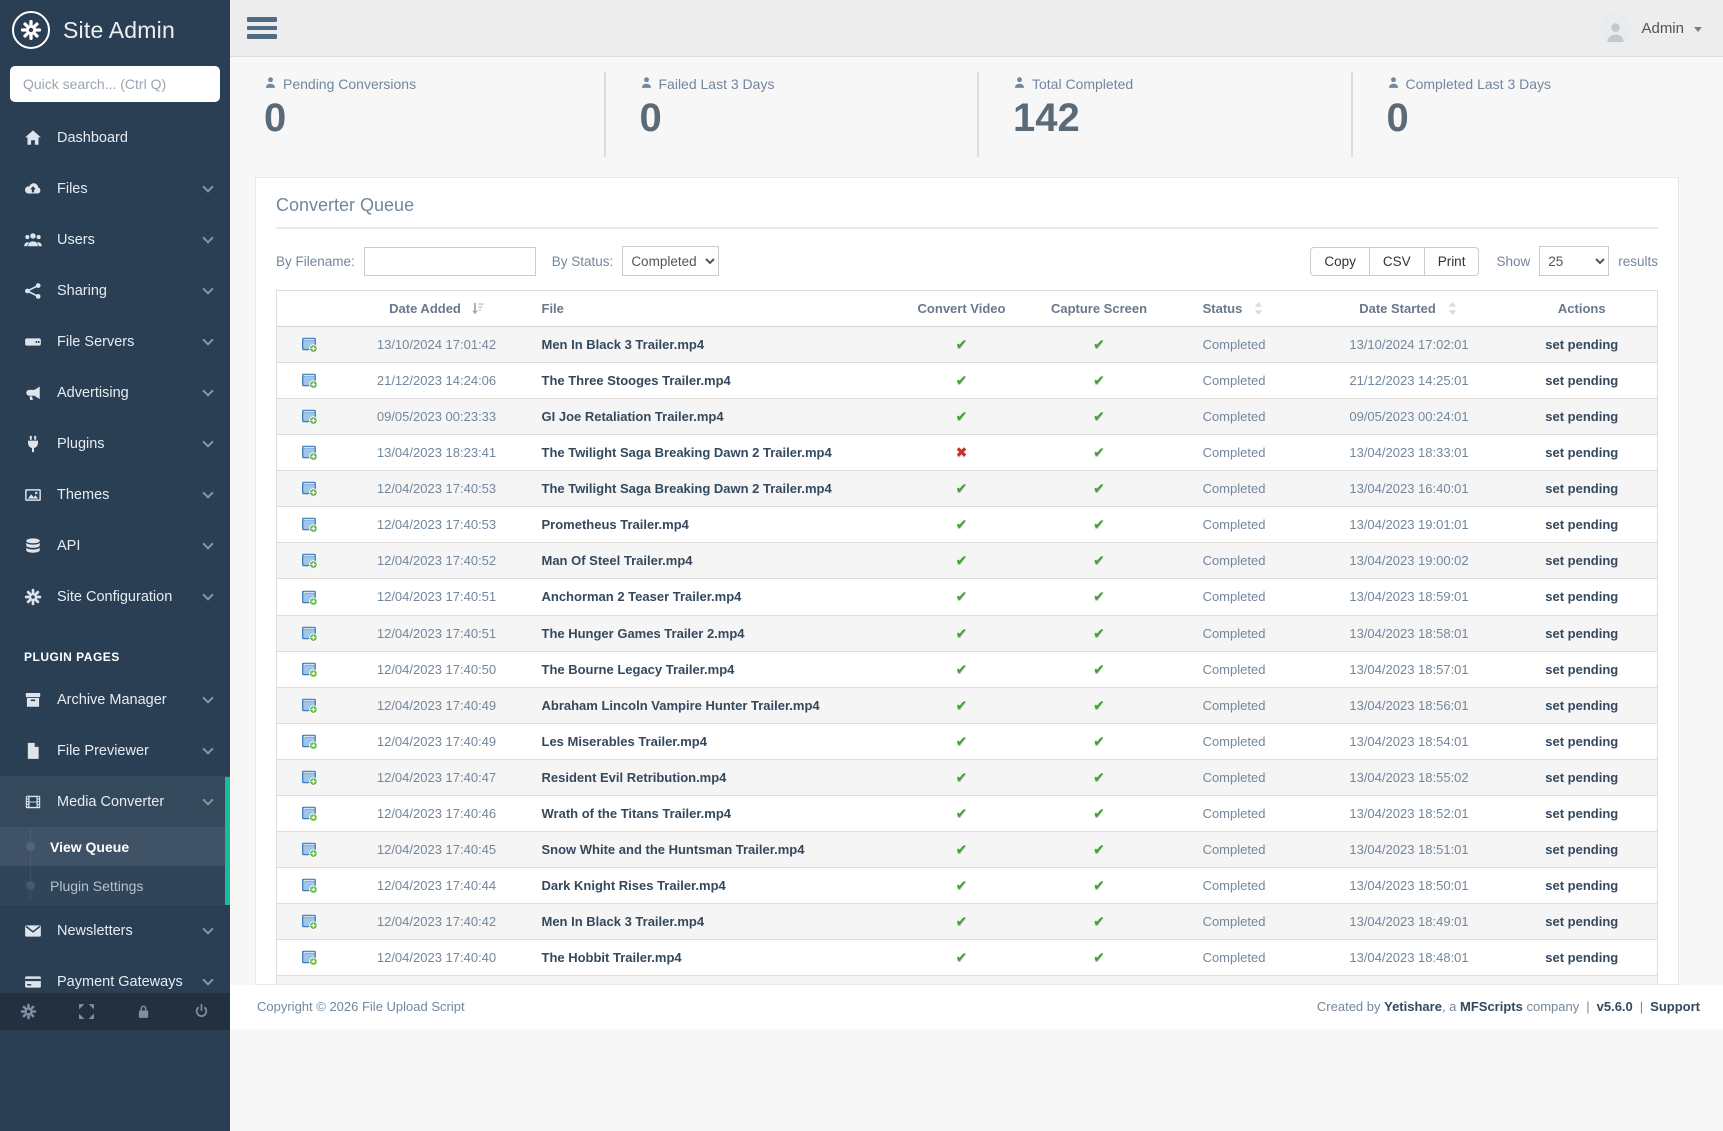 Image resolution: width=1723 pixels, height=1131 pixels. I want to click on show-label: Show, so click(1513, 261).